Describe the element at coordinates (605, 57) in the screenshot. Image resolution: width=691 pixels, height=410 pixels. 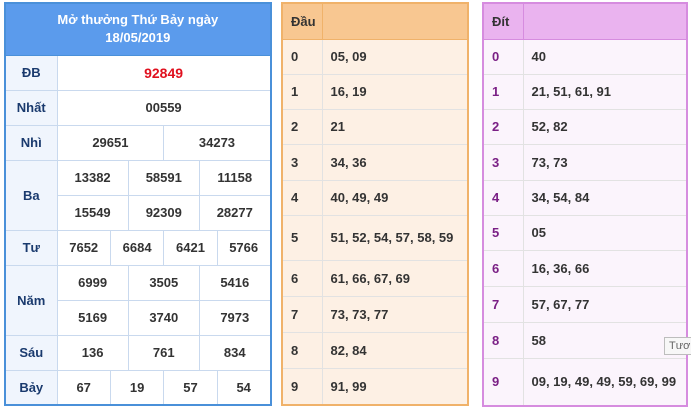
I see `digit-values: 40` at that location.